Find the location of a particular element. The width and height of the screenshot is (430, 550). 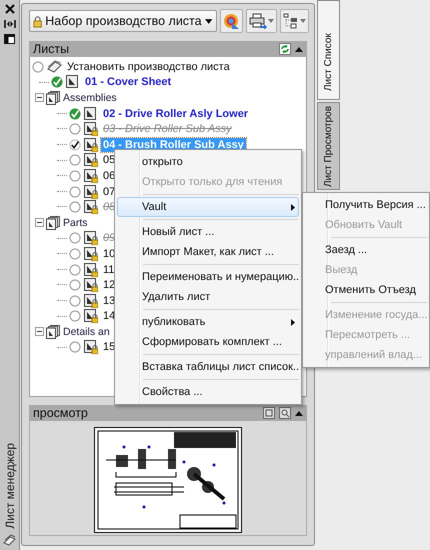

menu-item: публиковать is located at coordinates (208, 322).